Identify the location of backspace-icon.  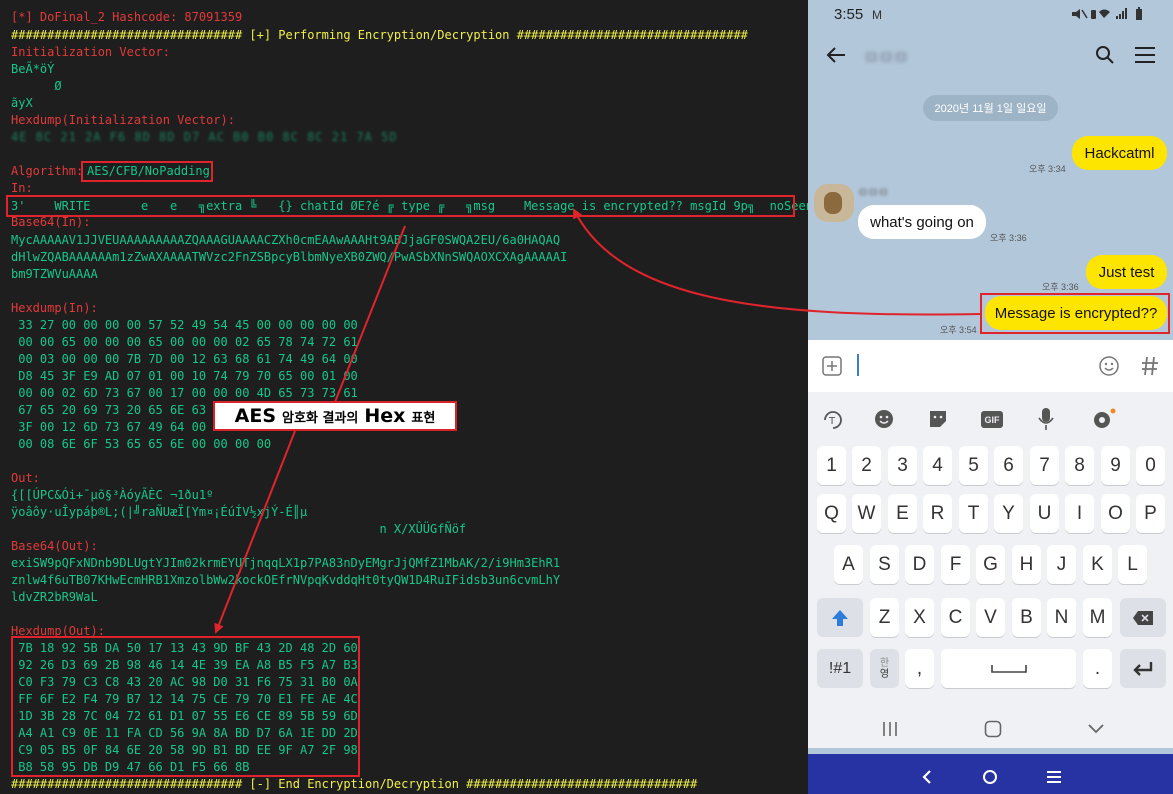
(1143, 617).